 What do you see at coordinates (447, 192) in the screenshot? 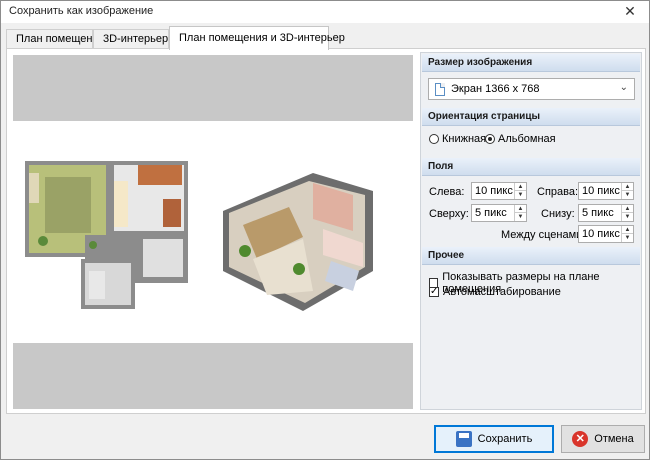
I see `margin-left-label: Слева:` at bounding box center [447, 192].